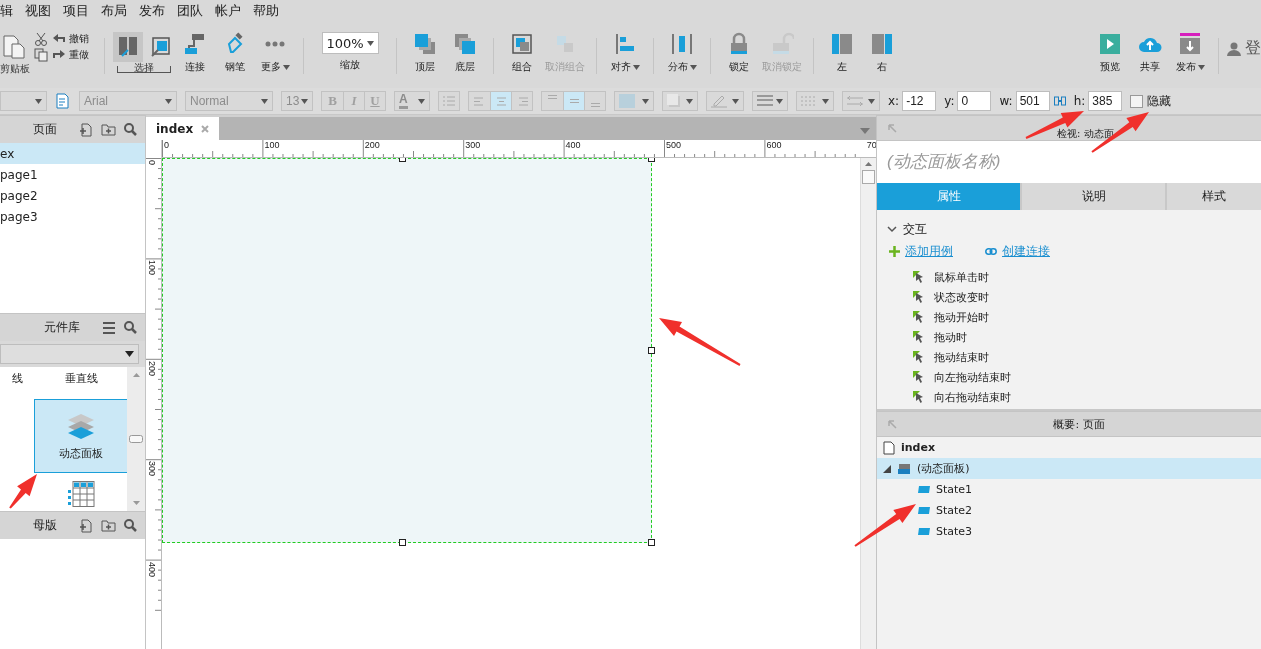 This screenshot has width=1261, height=649. What do you see at coordinates (739, 53) in the screenshot?
I see `toolbar-button: 锁定` at bounding box center [739, 53].